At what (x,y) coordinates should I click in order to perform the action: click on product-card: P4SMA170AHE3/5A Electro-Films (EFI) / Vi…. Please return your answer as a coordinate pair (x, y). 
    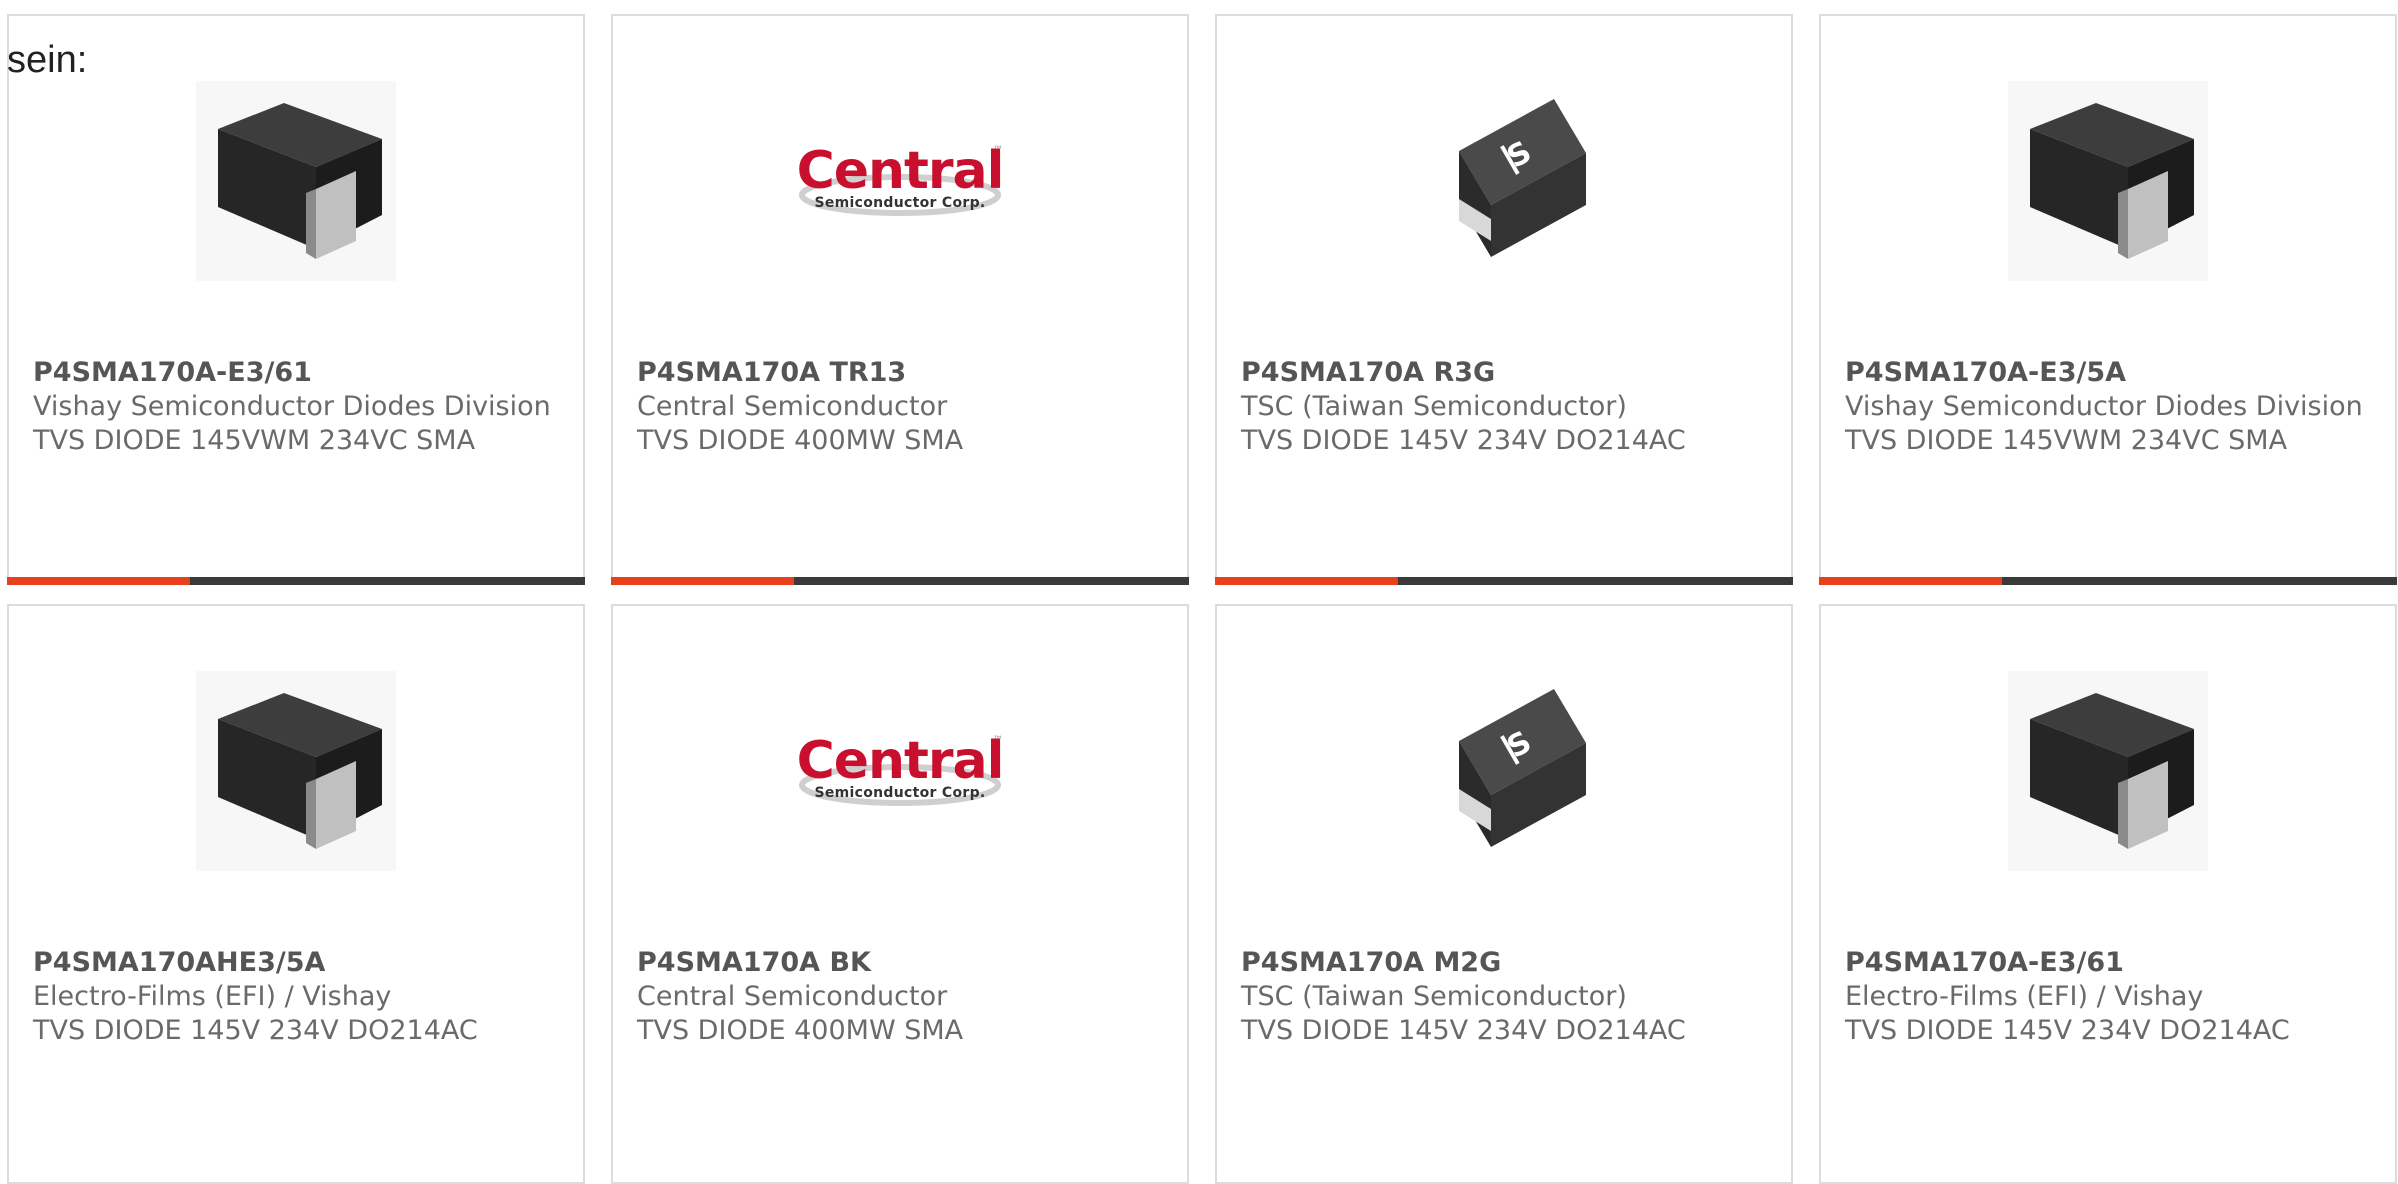
    Looking at the image, I should click on (296, 894).